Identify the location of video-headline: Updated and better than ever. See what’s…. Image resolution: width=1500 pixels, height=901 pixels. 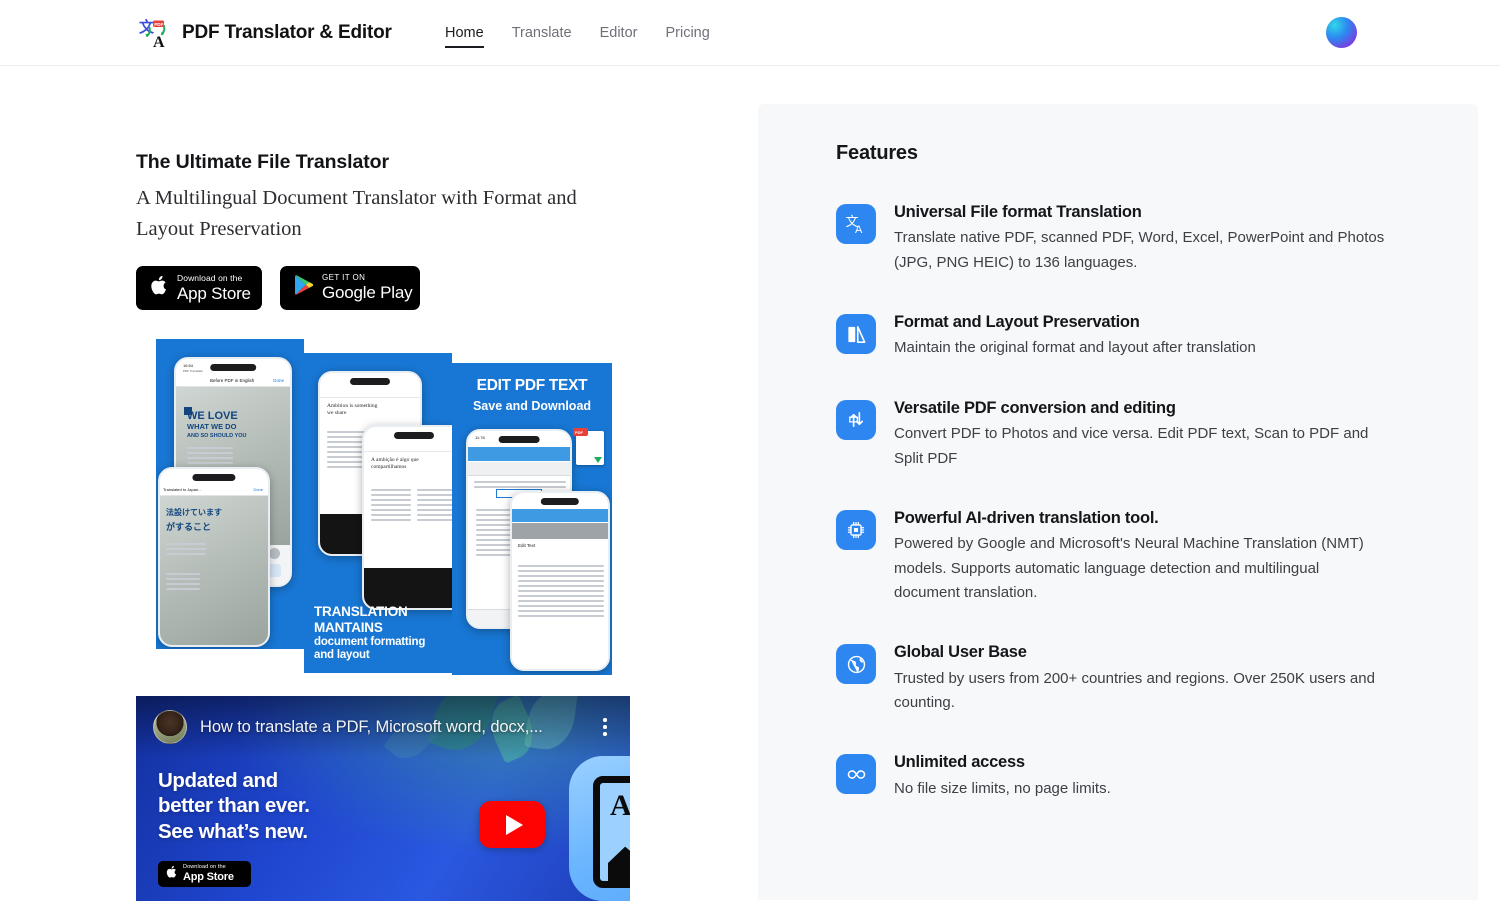
(234, 806).